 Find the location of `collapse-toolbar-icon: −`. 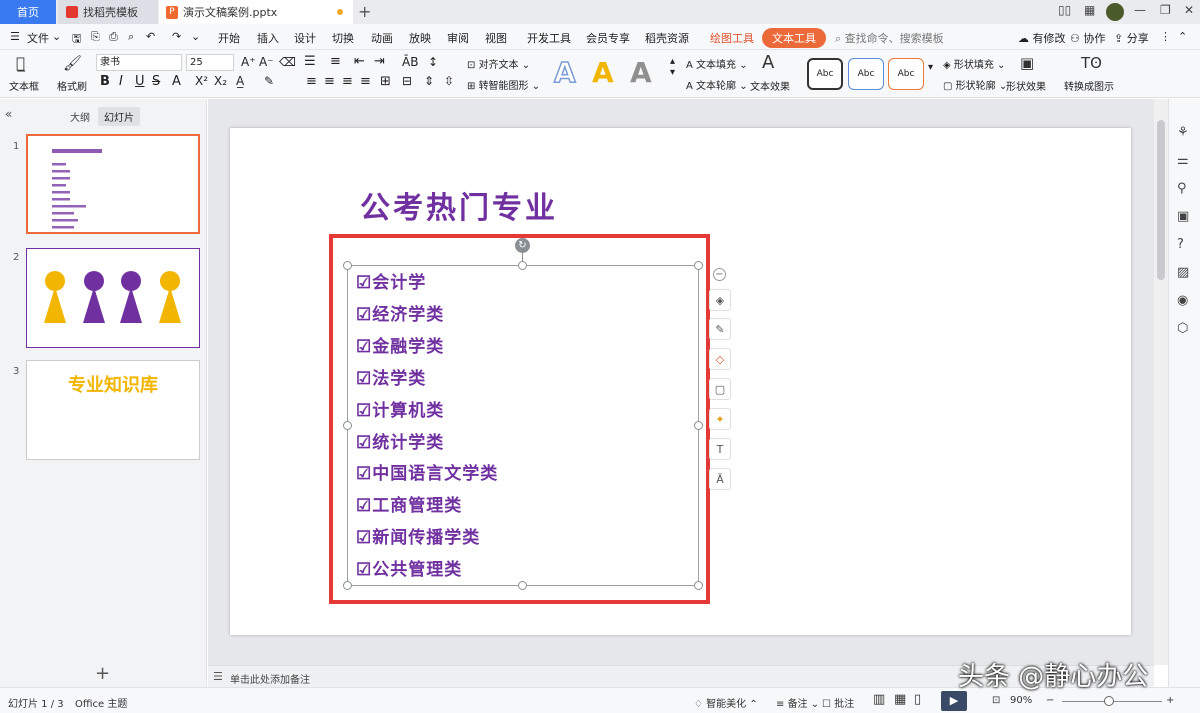

collapse-toolbar-icon: − is located at coordinates (719, 274).